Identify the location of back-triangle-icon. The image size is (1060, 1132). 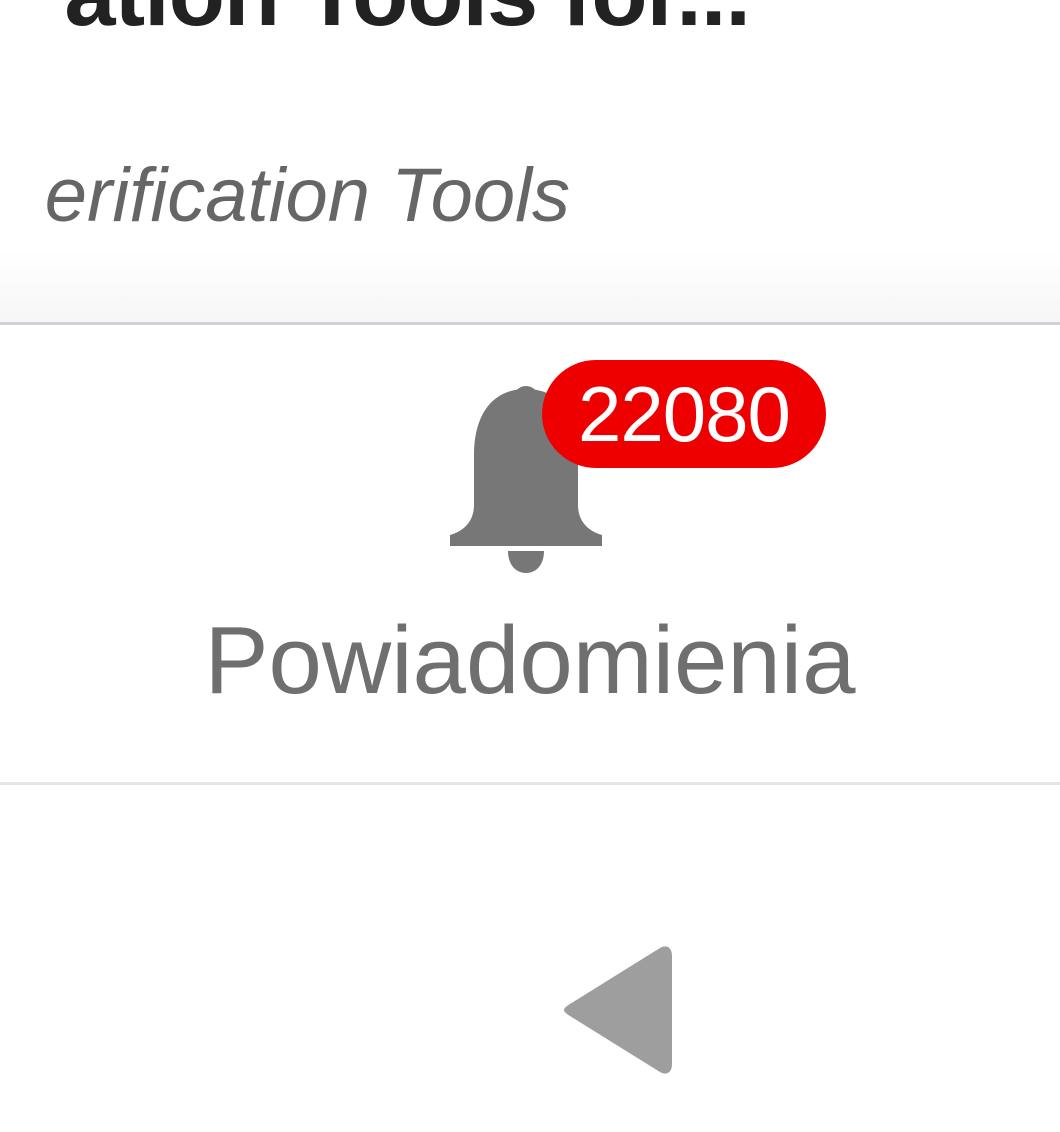
(618, 1010).